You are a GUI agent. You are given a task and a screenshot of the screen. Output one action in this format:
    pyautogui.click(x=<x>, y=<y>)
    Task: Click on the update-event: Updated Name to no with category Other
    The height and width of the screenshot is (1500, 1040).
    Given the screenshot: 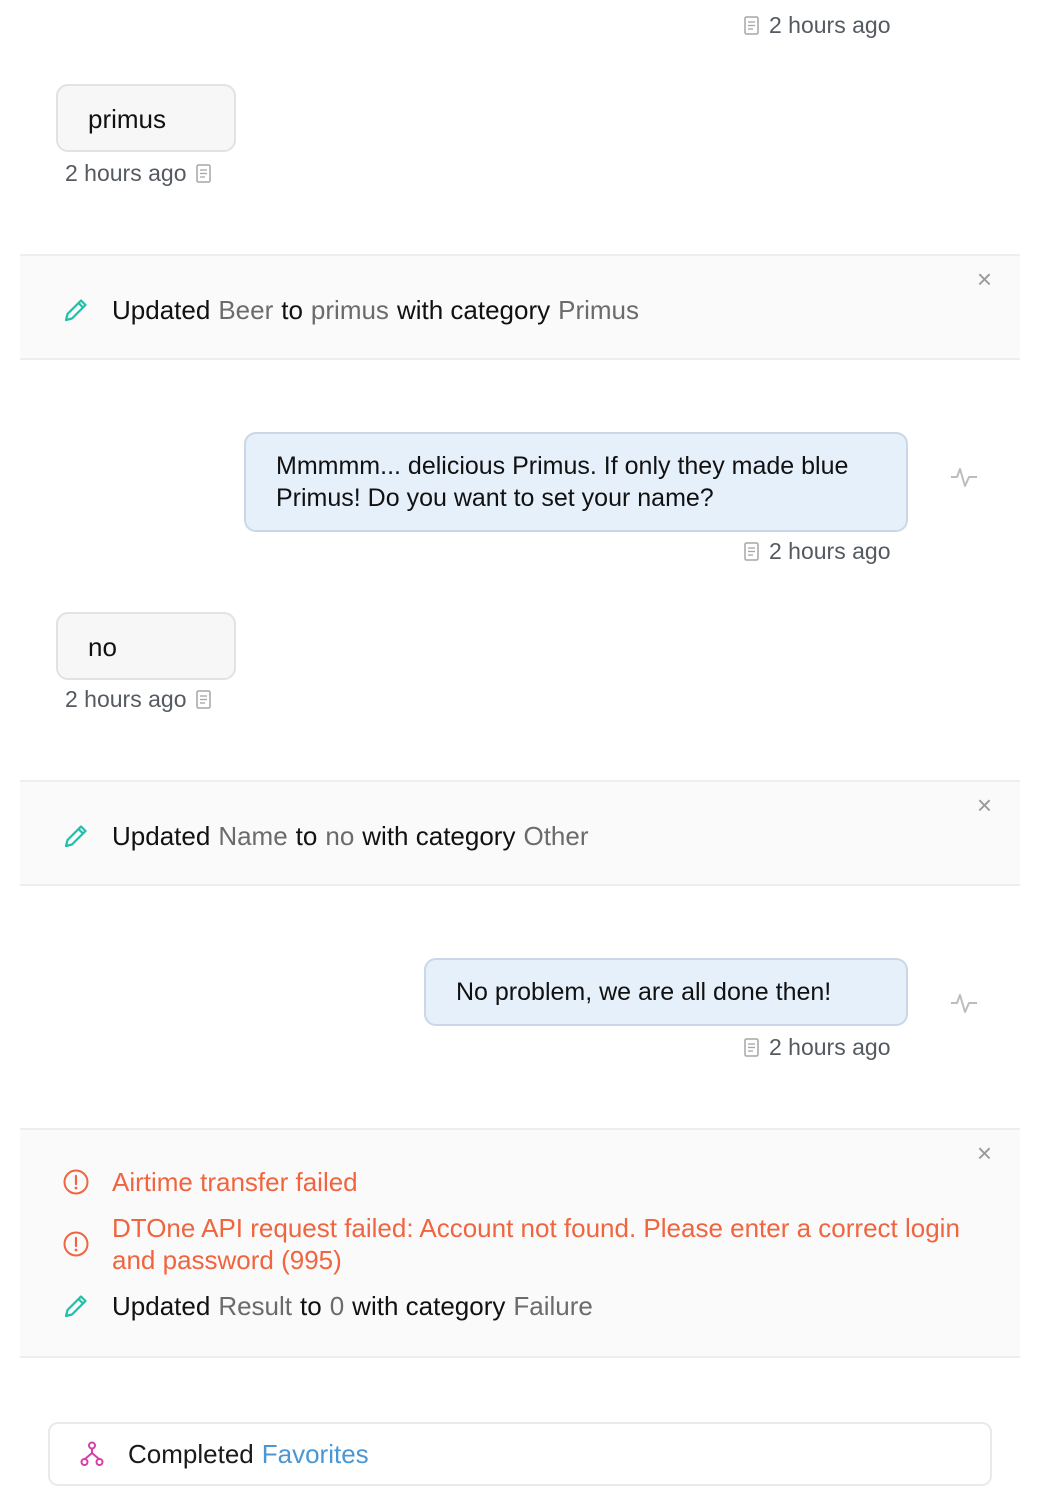 What is the action you would take?
    pyautogui.click(x=517, y=836)
    